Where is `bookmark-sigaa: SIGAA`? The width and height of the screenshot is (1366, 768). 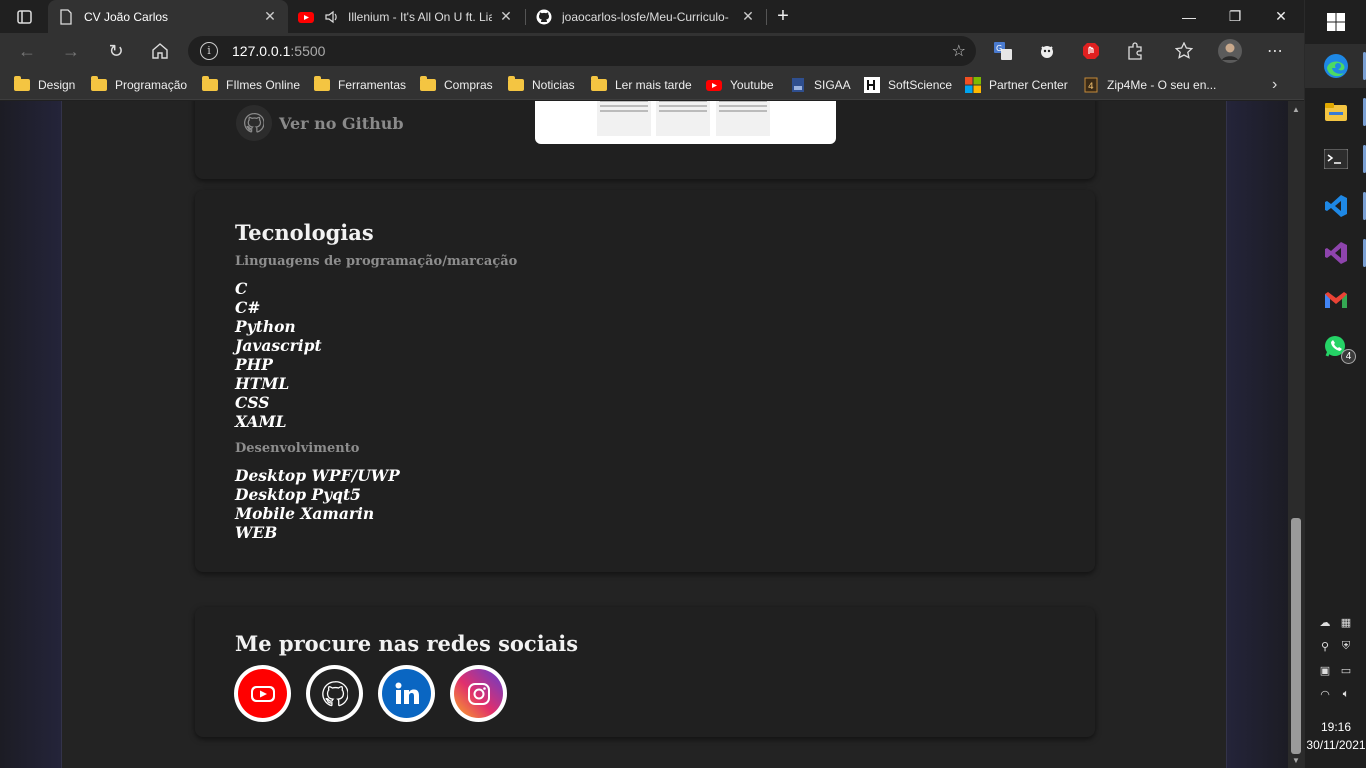
bookmark-sigaa: SIGAA is located at coordinates (820, 85).